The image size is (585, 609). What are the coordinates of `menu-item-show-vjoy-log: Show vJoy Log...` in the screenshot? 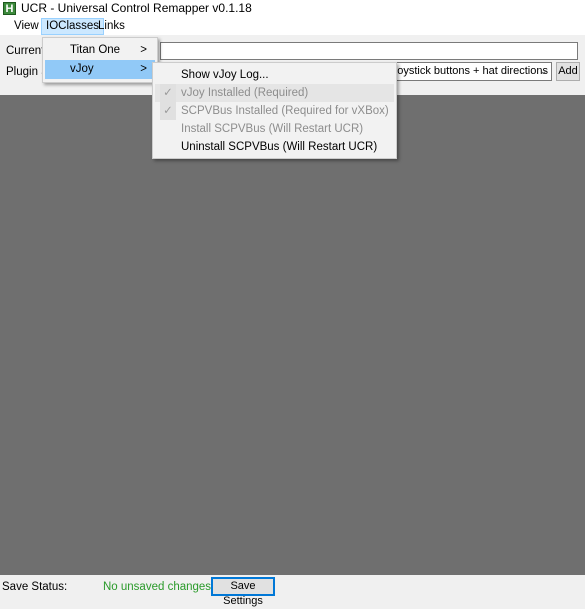 It's located at (274, 75).